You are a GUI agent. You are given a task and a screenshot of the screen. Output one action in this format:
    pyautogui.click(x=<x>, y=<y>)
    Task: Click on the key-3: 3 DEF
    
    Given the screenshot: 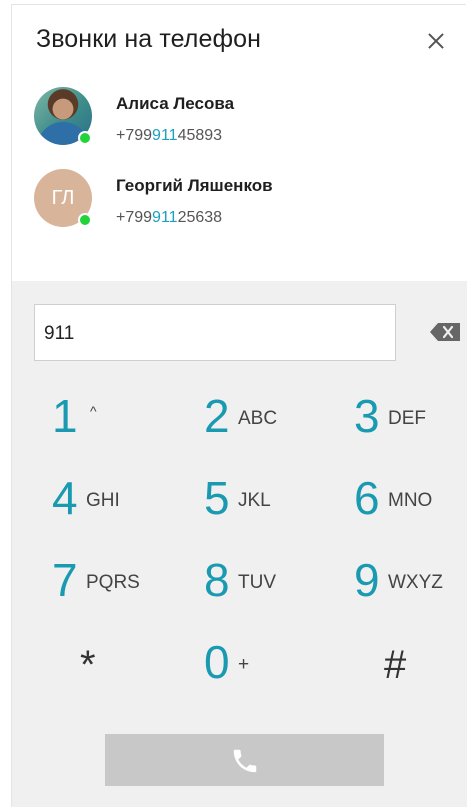 What is the action you would take?
    pyautogui.click(x=410, y=417)
    